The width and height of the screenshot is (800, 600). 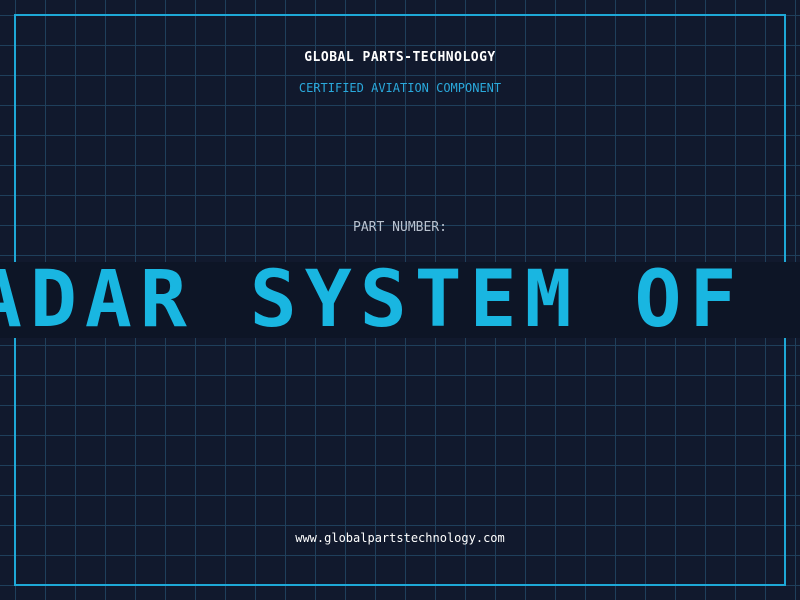 I want to click on website-url: www.globalpartstechnology.com, so click(x=400, y=538).